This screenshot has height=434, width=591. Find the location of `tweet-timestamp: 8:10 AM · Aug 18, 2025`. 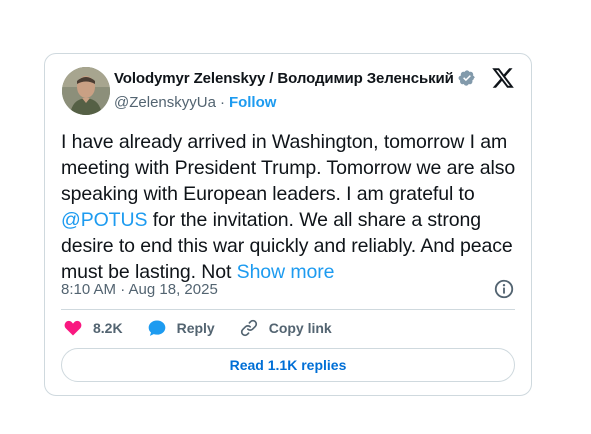

tweet-timestamp: 8:10 AM · Aug 18, 2025 is located at coordinates (139, 289).